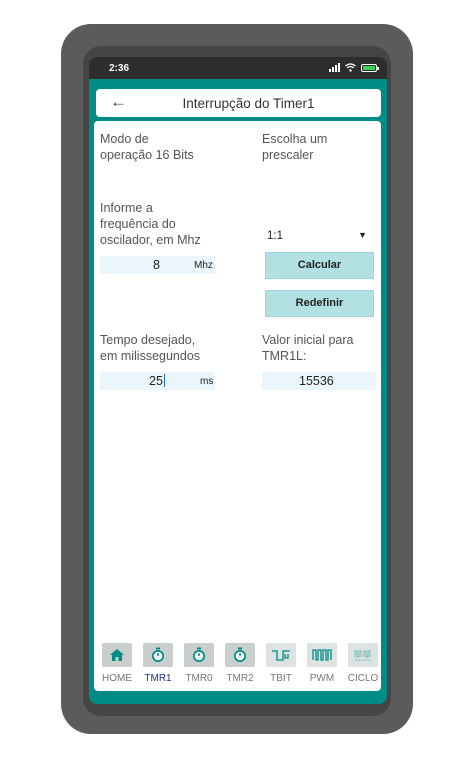 The height and width of the screenshot is (758, 474). Describe the element at coordinates (316, 381) in the screenshot. I see `initial-value: 15536` at that location.